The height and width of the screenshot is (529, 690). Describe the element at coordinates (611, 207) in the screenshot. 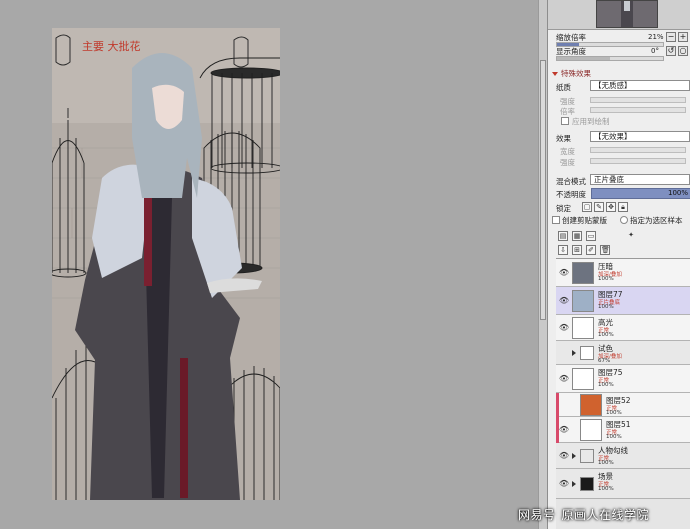

I see `lock-move-icon: ✥` at that location.